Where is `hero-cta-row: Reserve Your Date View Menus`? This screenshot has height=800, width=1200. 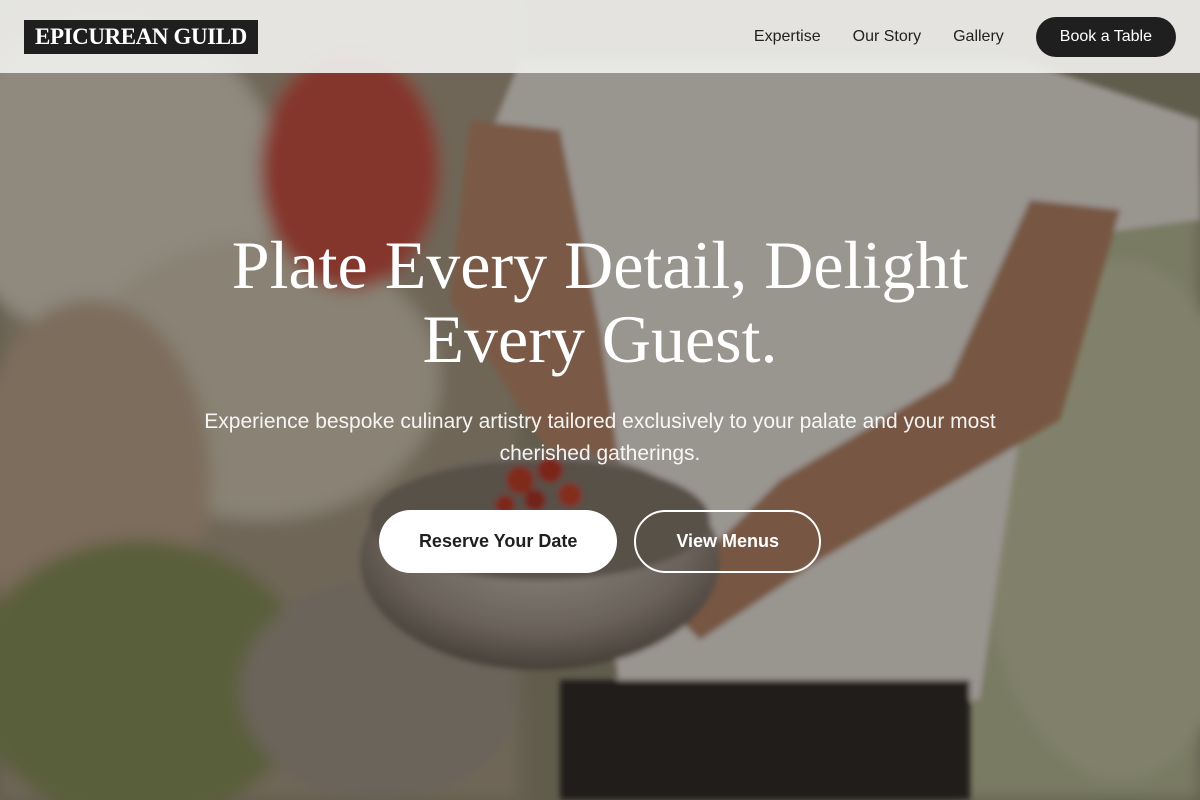 hero-cta-row: Reserve Your Date View Menus is located at coordinates (600, 541).